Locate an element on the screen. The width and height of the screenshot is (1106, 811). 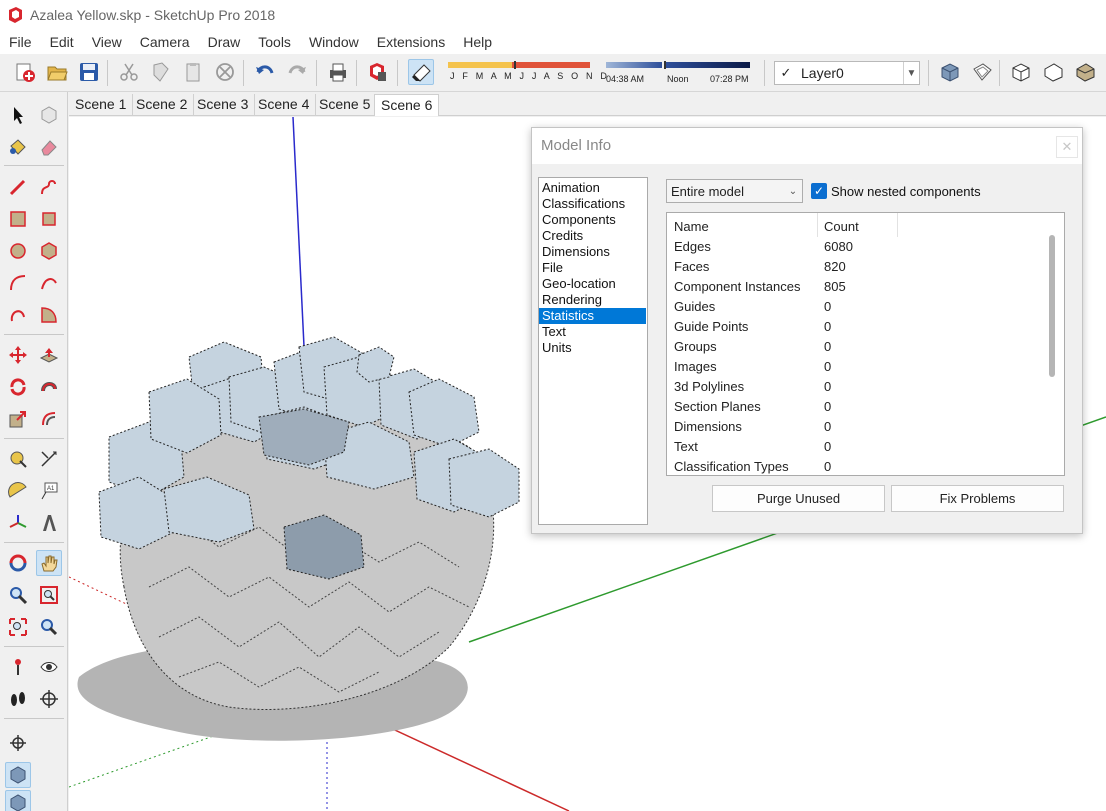
select-arrow-icon is located at coordinates (18, 115).